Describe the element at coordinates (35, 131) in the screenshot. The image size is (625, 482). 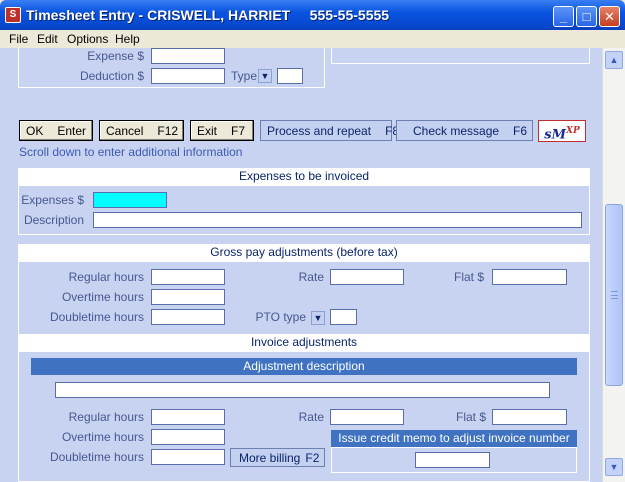
I see `ok-label: OK` at that location.